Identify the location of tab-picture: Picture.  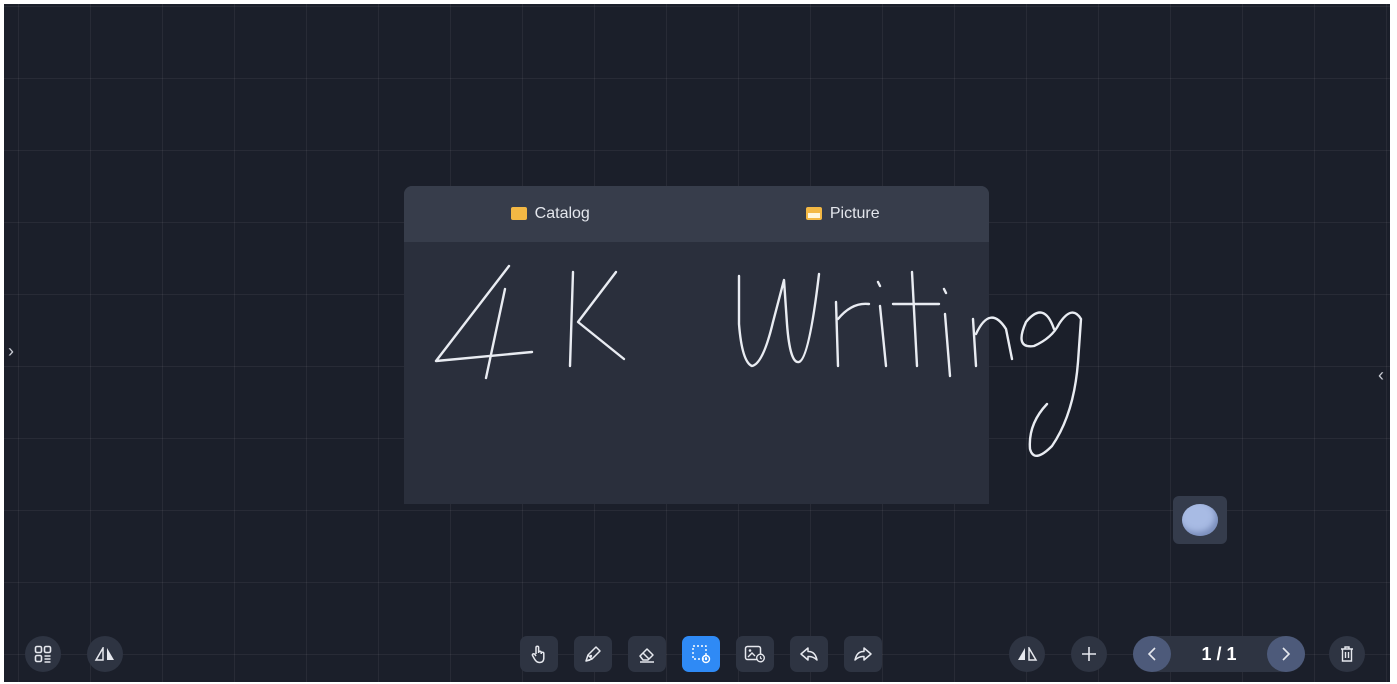
(843, 214).